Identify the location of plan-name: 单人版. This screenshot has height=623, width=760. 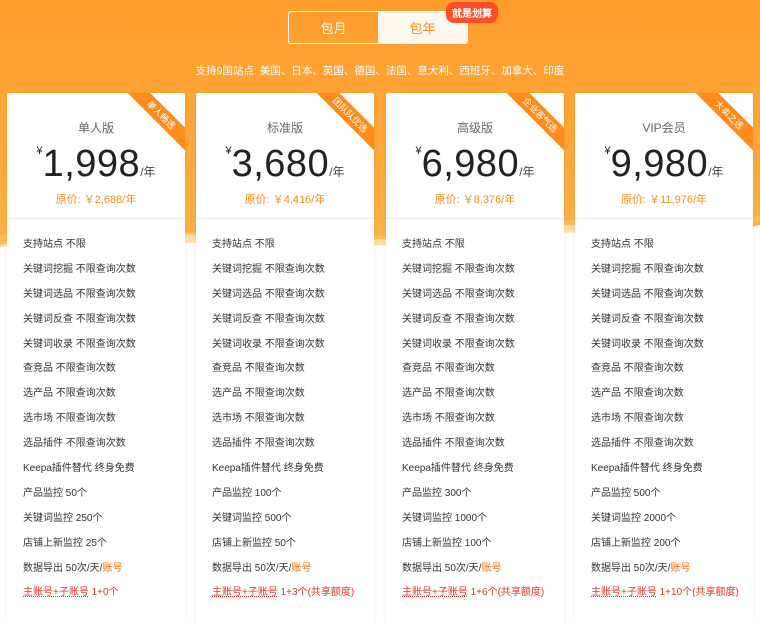
(95, 128).